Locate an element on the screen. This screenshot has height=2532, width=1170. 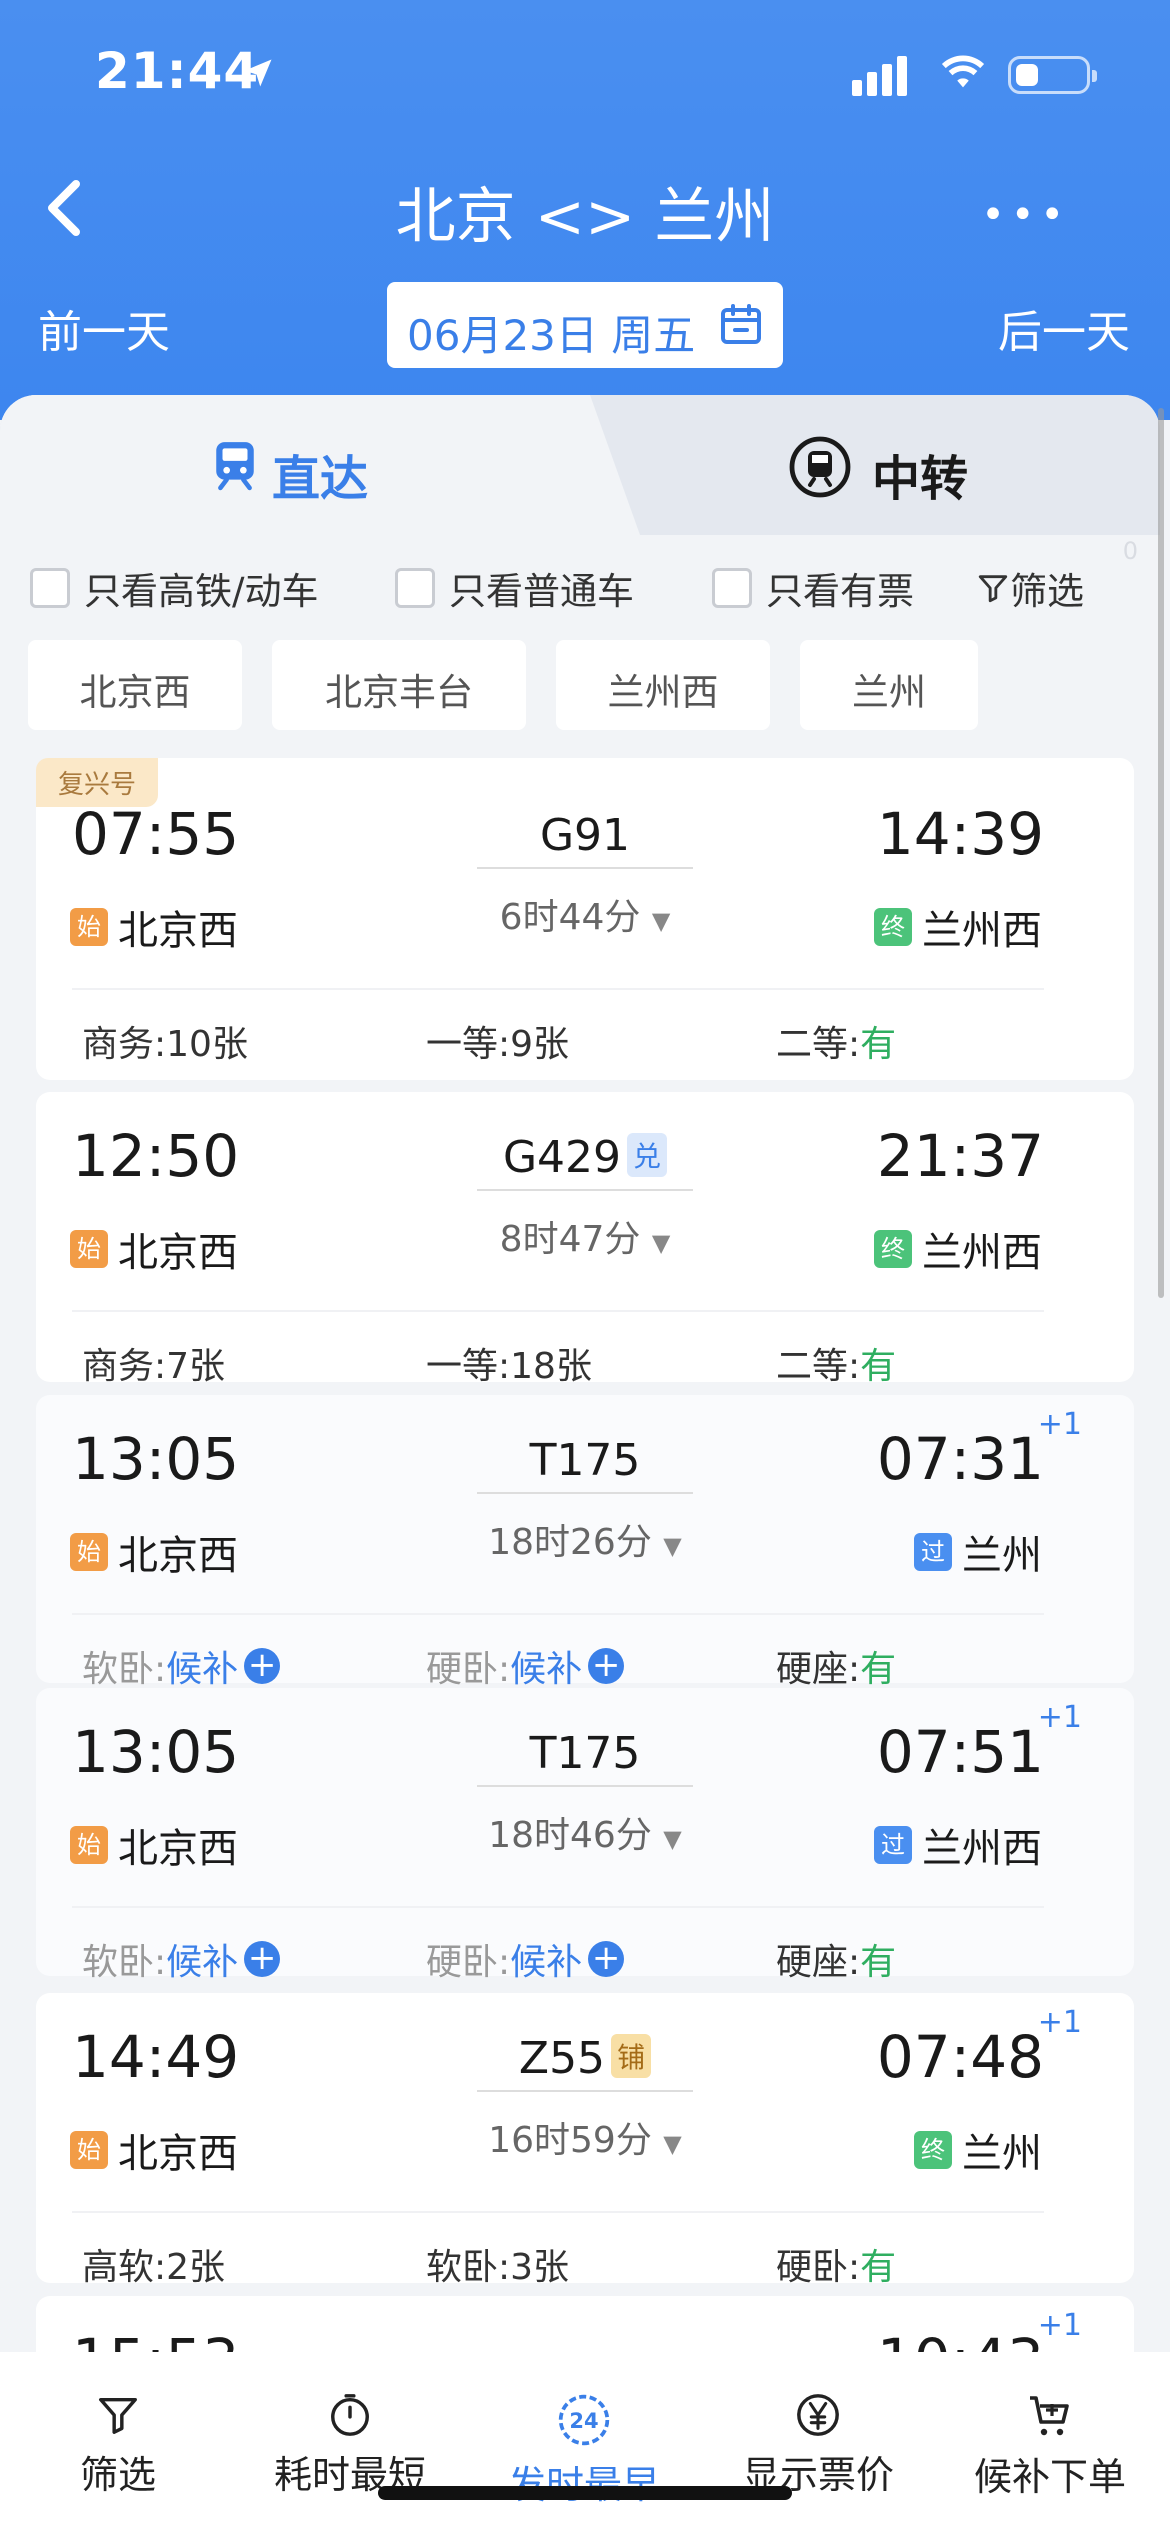
seat-availability: 商务: 7张 is located at coordinates (153, 1363).